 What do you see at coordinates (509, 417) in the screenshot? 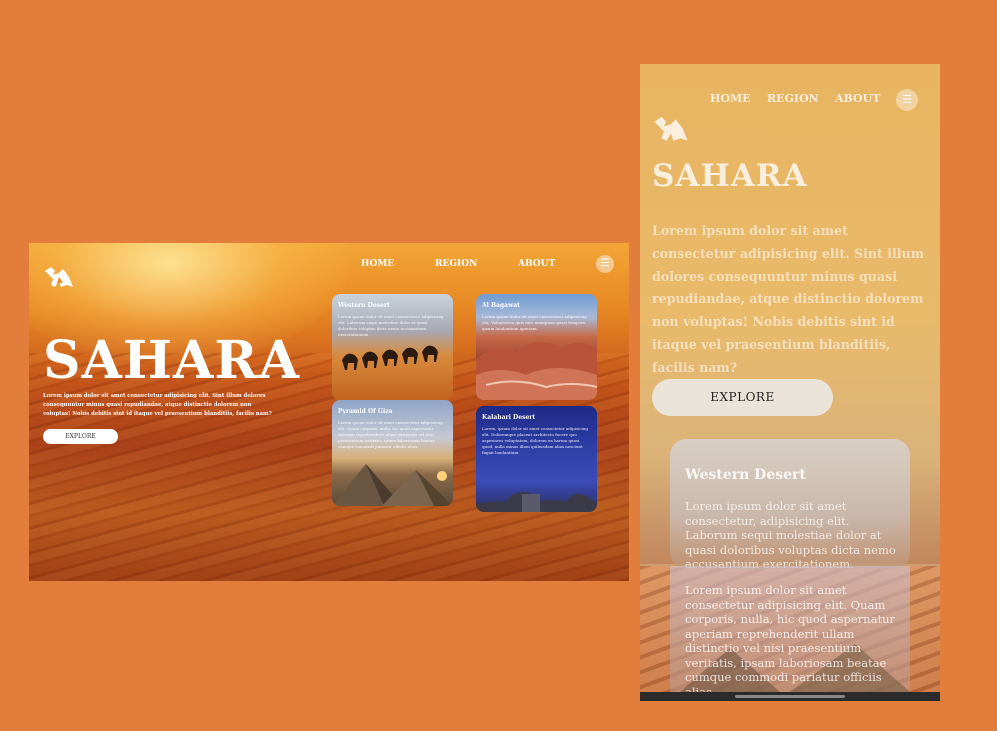
I see `card-title: Kalahari Desert` at bounding box center [509, 417].